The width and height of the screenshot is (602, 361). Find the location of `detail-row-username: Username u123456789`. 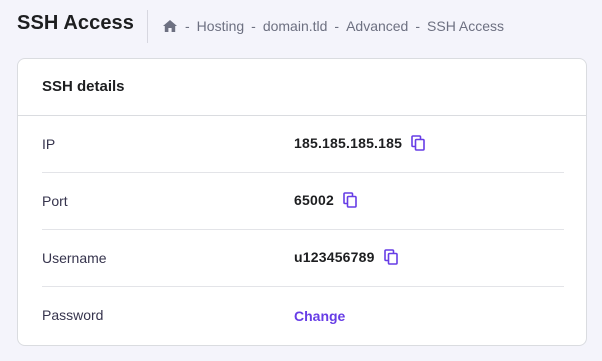

detail-row-username: Username u123456789 is located at coordinates (303, 258).